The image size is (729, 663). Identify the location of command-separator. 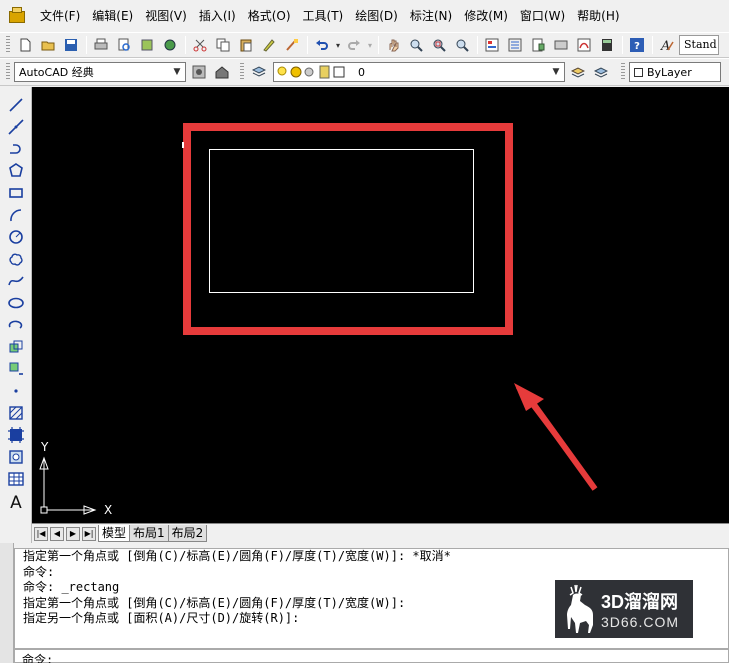
(371, 649).